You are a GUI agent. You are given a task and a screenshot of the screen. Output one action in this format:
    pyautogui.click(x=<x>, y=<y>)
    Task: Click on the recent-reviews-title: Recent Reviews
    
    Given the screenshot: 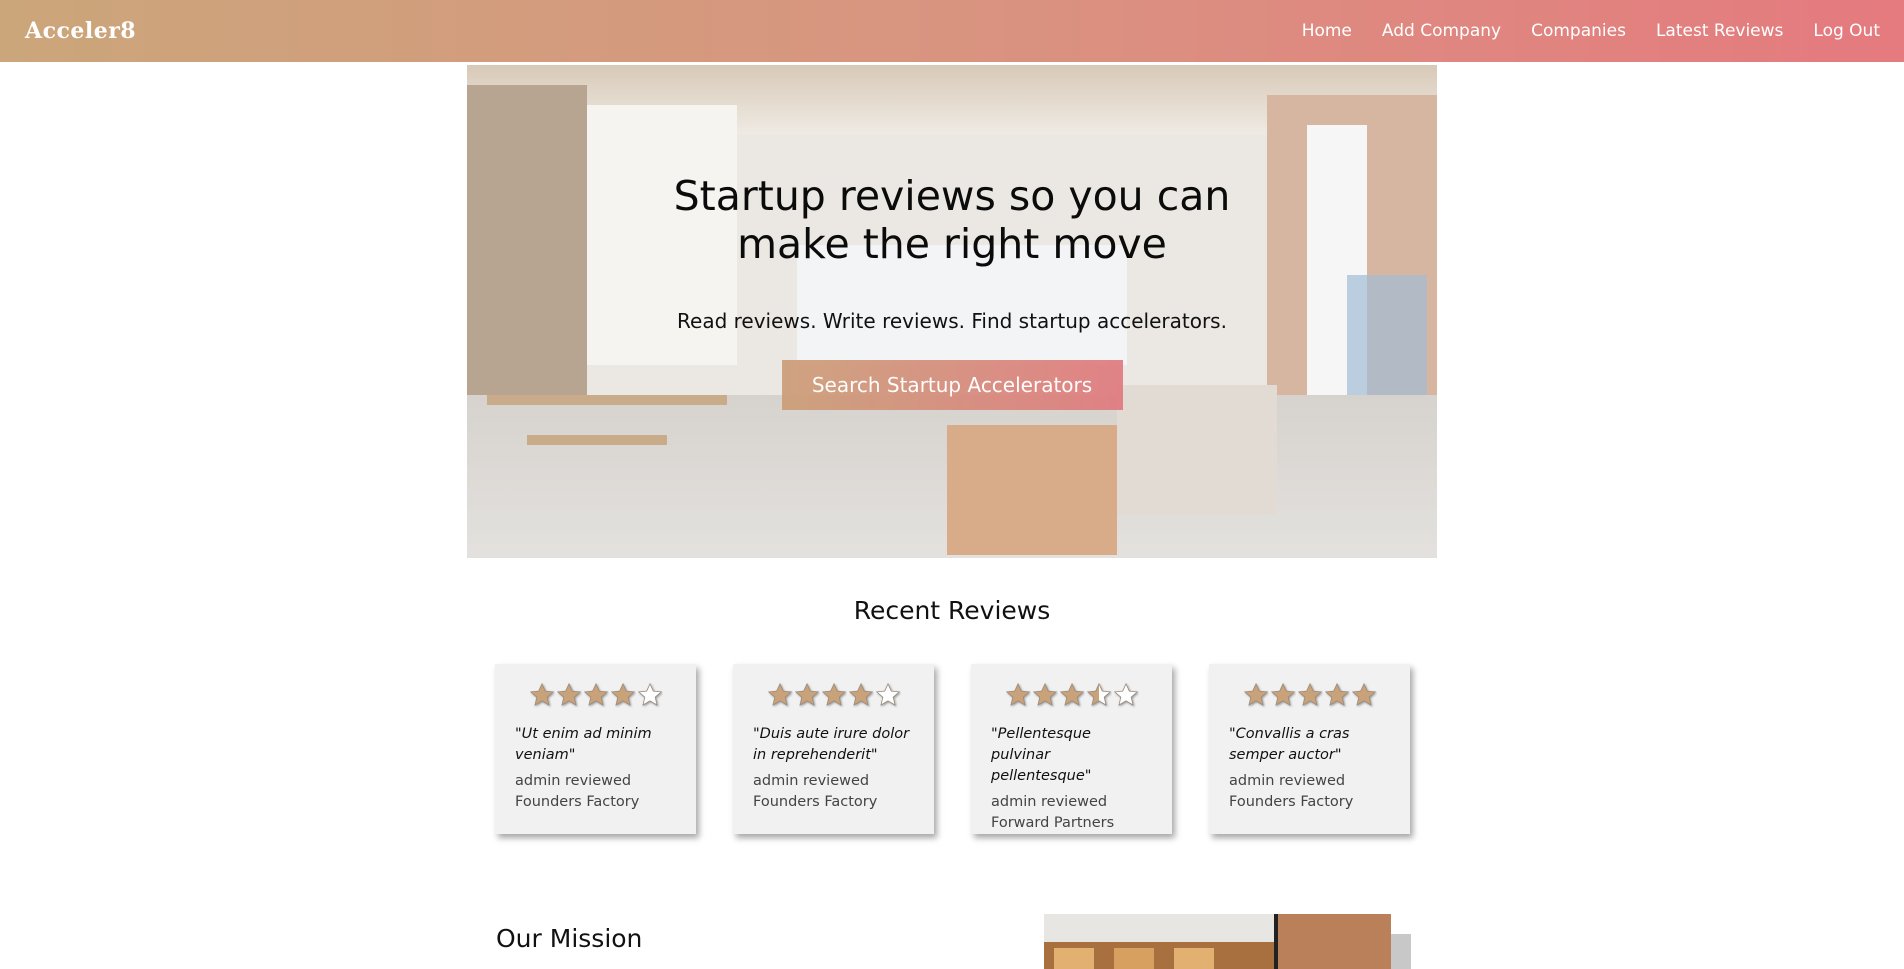 What is the action you would take?
    pyautogui.click(x=952, y=610)
    